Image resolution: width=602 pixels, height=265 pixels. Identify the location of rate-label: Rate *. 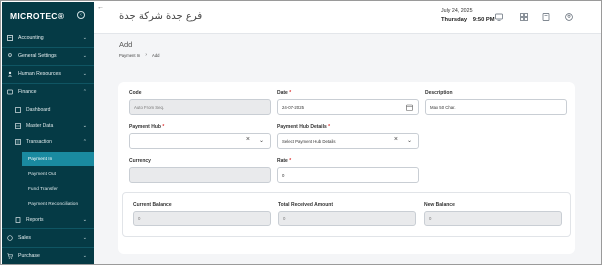
(284, 161).